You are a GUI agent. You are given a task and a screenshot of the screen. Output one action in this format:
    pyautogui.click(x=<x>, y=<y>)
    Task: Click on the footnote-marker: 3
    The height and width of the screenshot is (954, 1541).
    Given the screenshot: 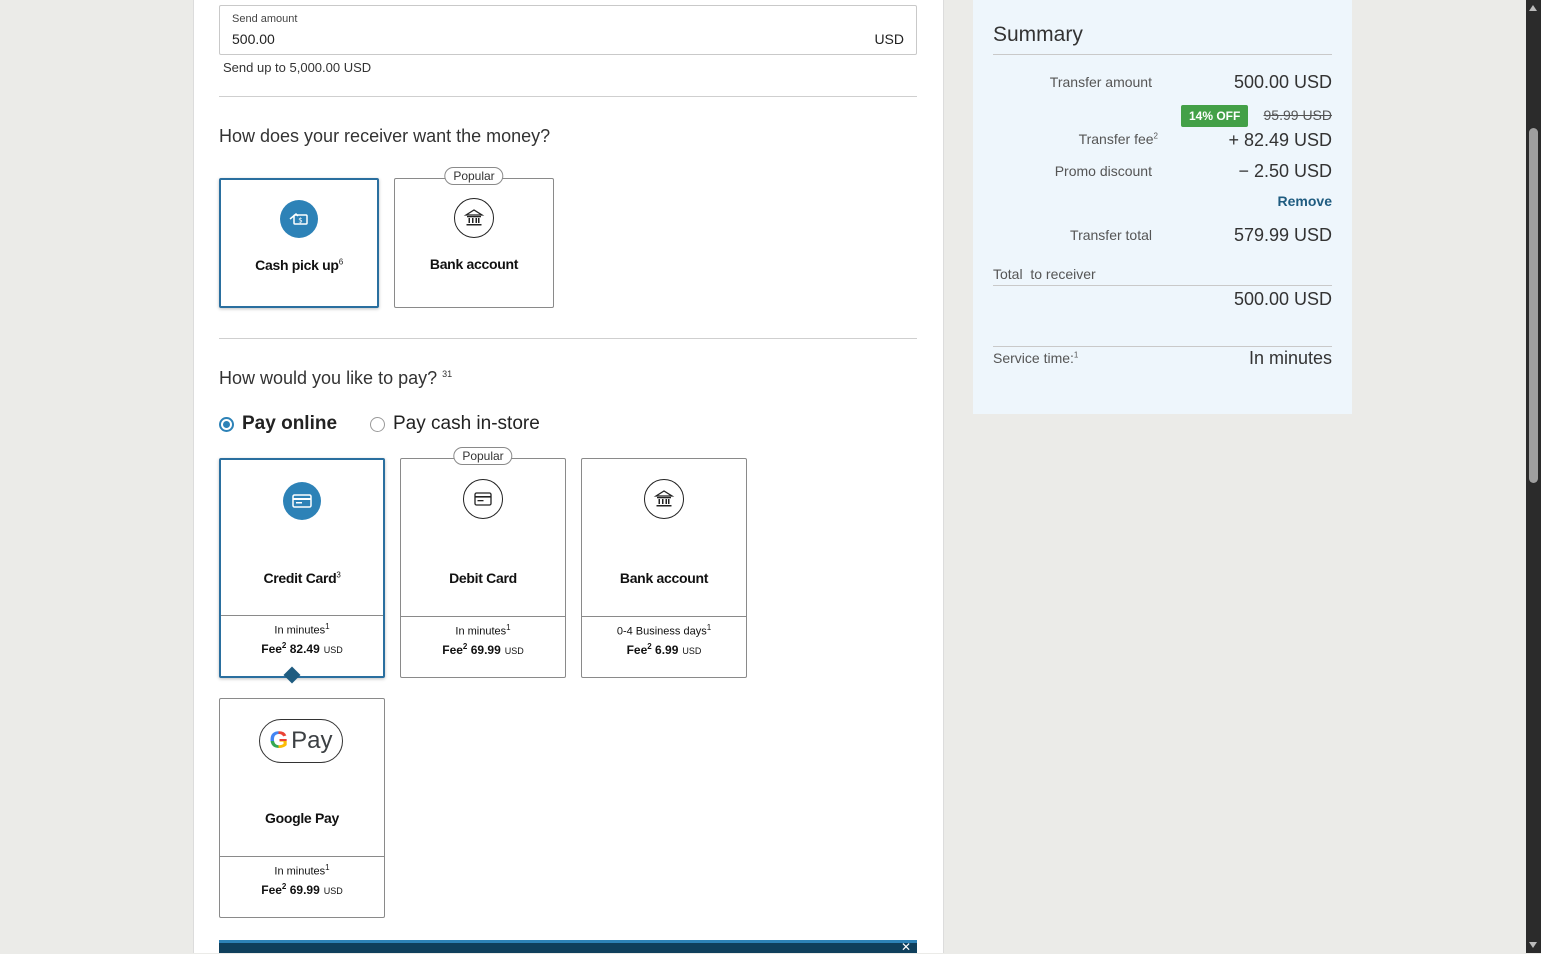 What is the action you would take?
    pyautogui.click(x=338, y=575)
    